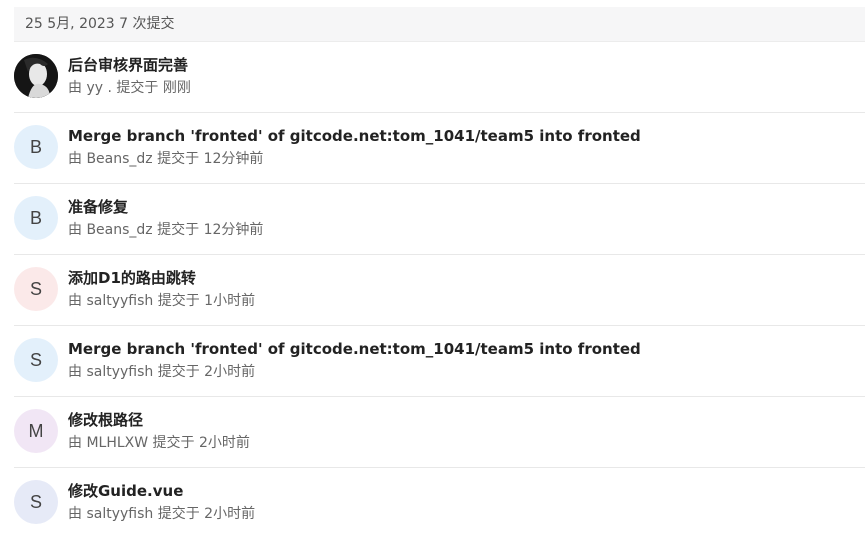  What do you see at coordinates (466, 218) in the screenshot?
I see `commit-info: 准备修复由 Beans_dz 提交于 12分钟前` at bounding box center [466, 218].